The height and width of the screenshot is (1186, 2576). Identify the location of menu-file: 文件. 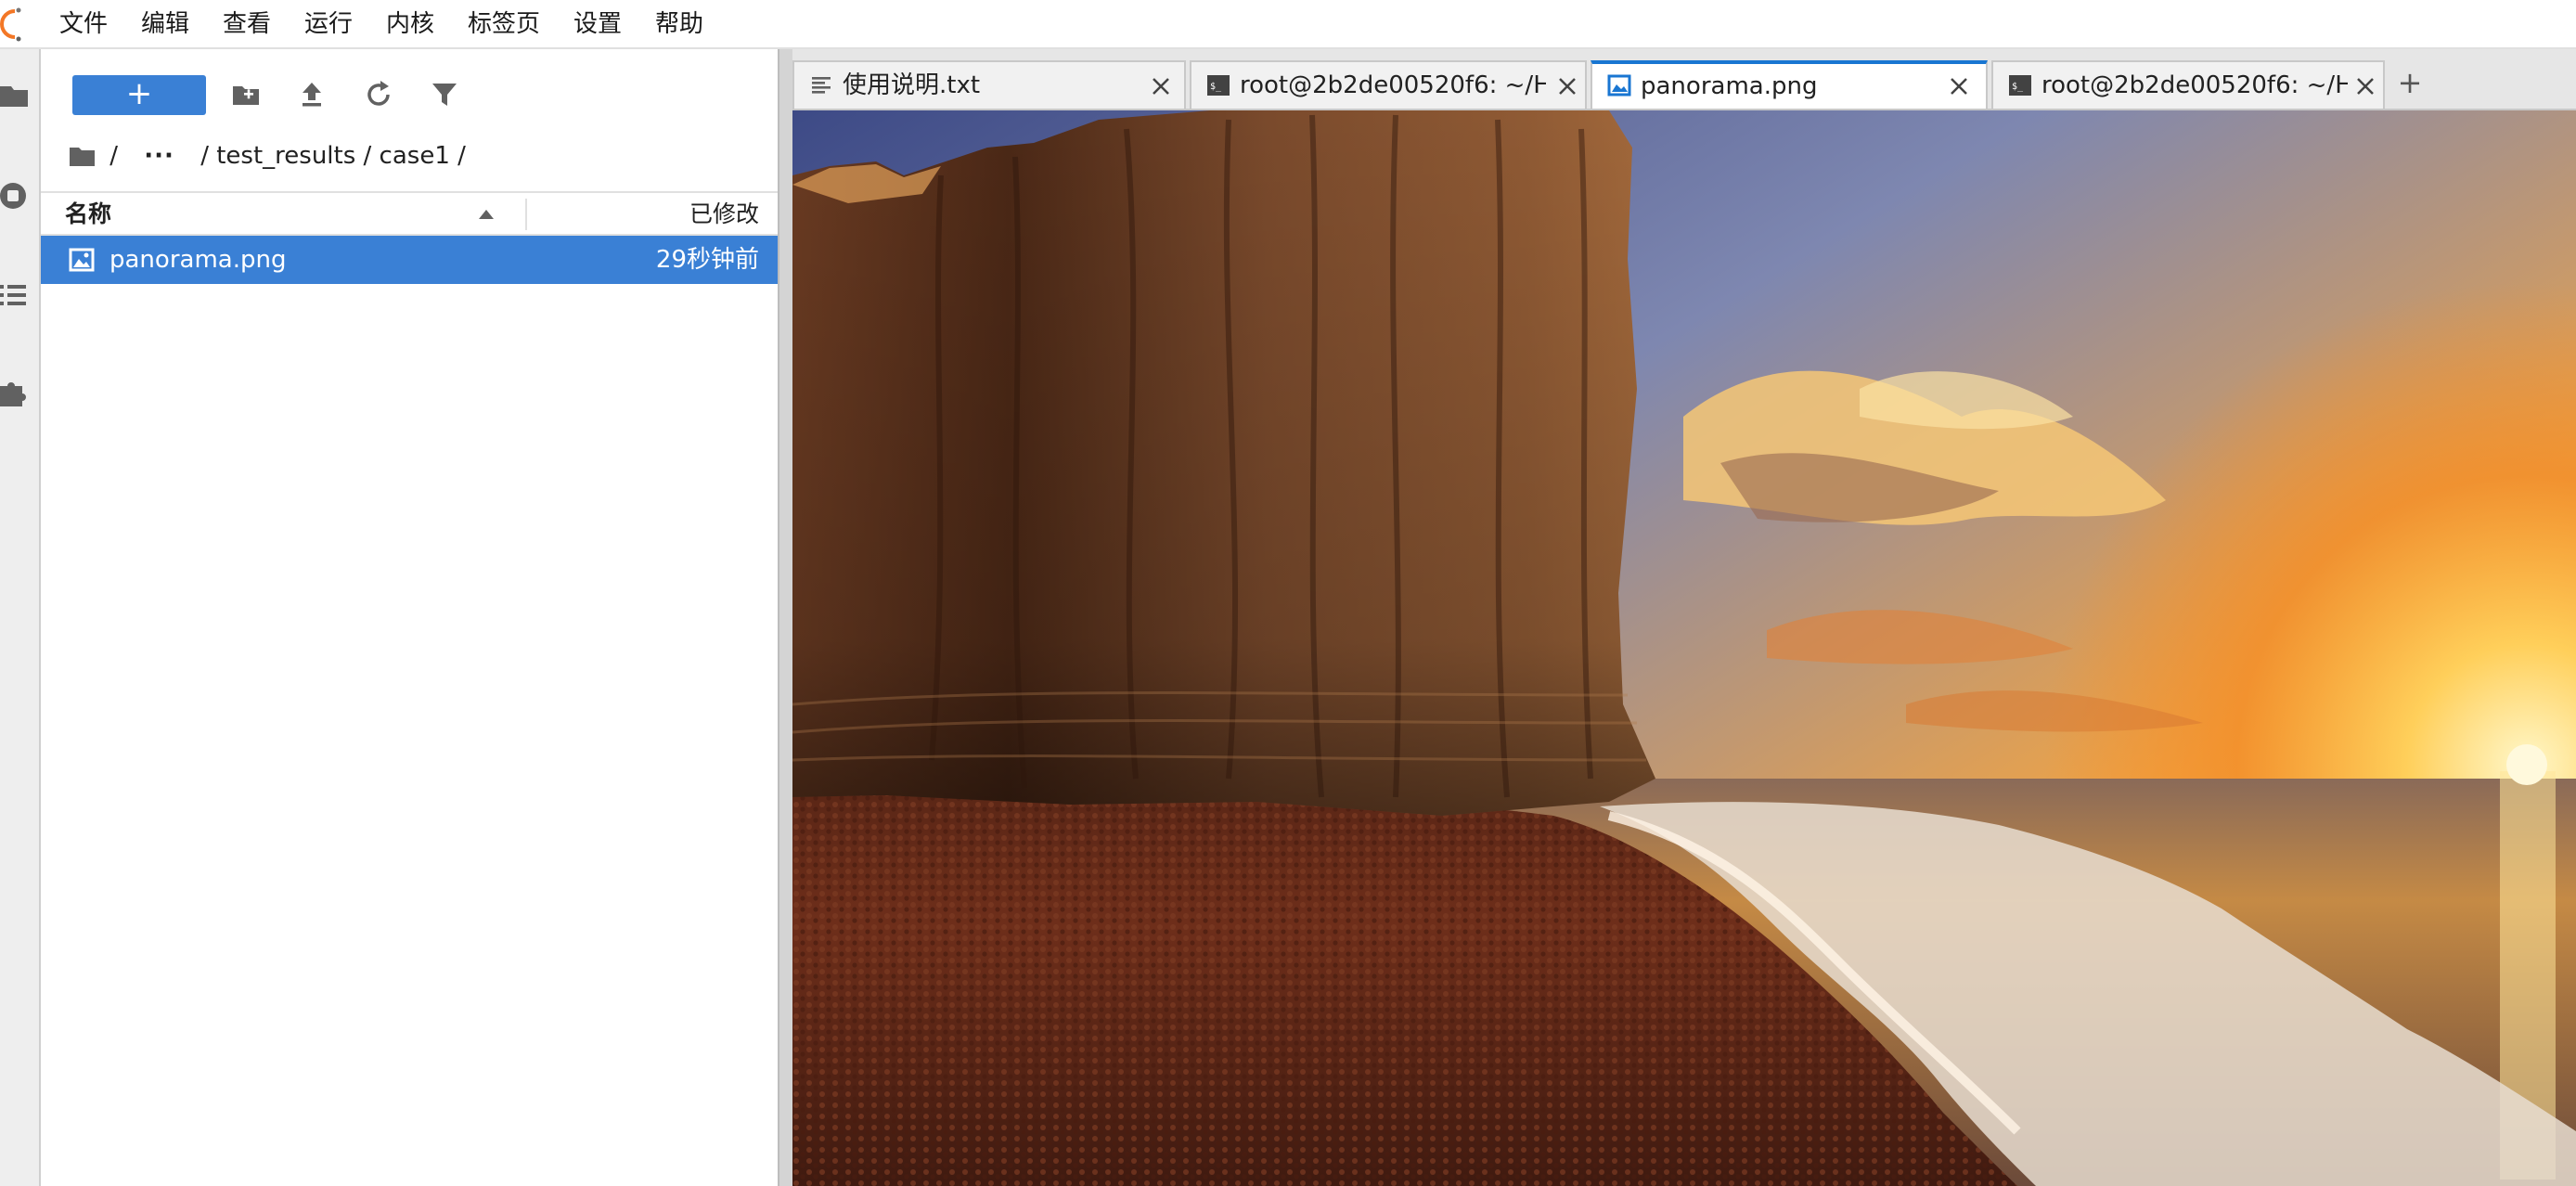
(84, 24).